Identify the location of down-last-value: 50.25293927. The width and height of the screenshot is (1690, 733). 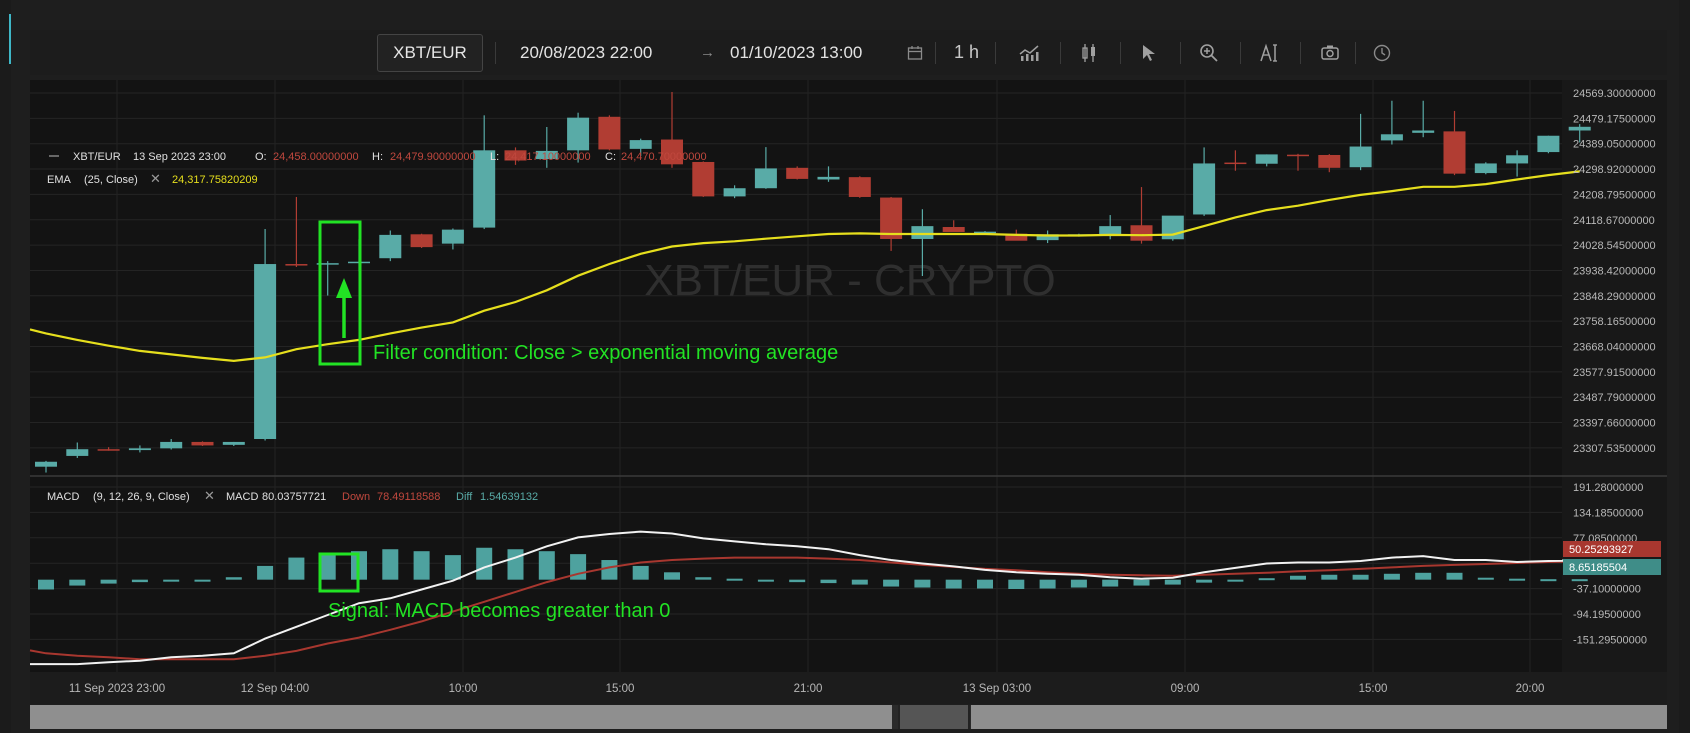
(1601, 550).